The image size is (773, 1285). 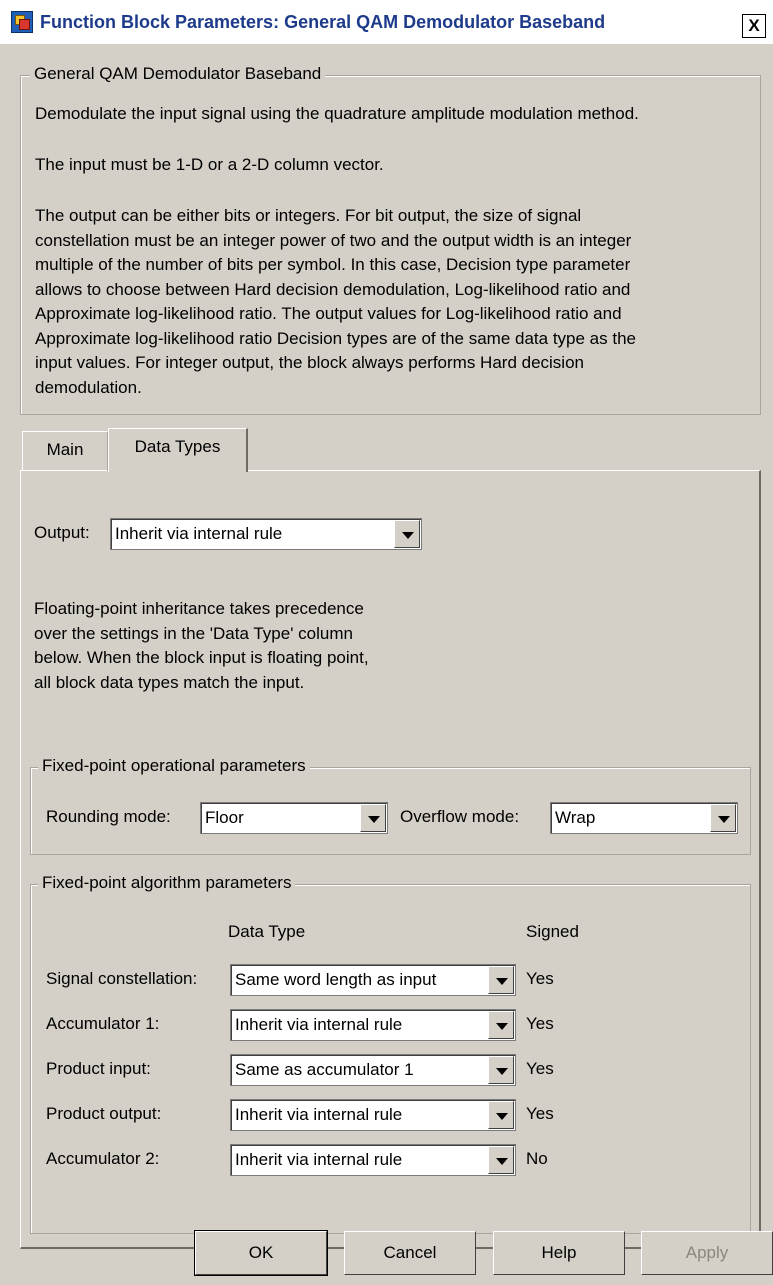 What do you see at coordinates (178, 450) in the screenshot?
I see `tab-data-types: Data Types` at bounding box center [178, 450].